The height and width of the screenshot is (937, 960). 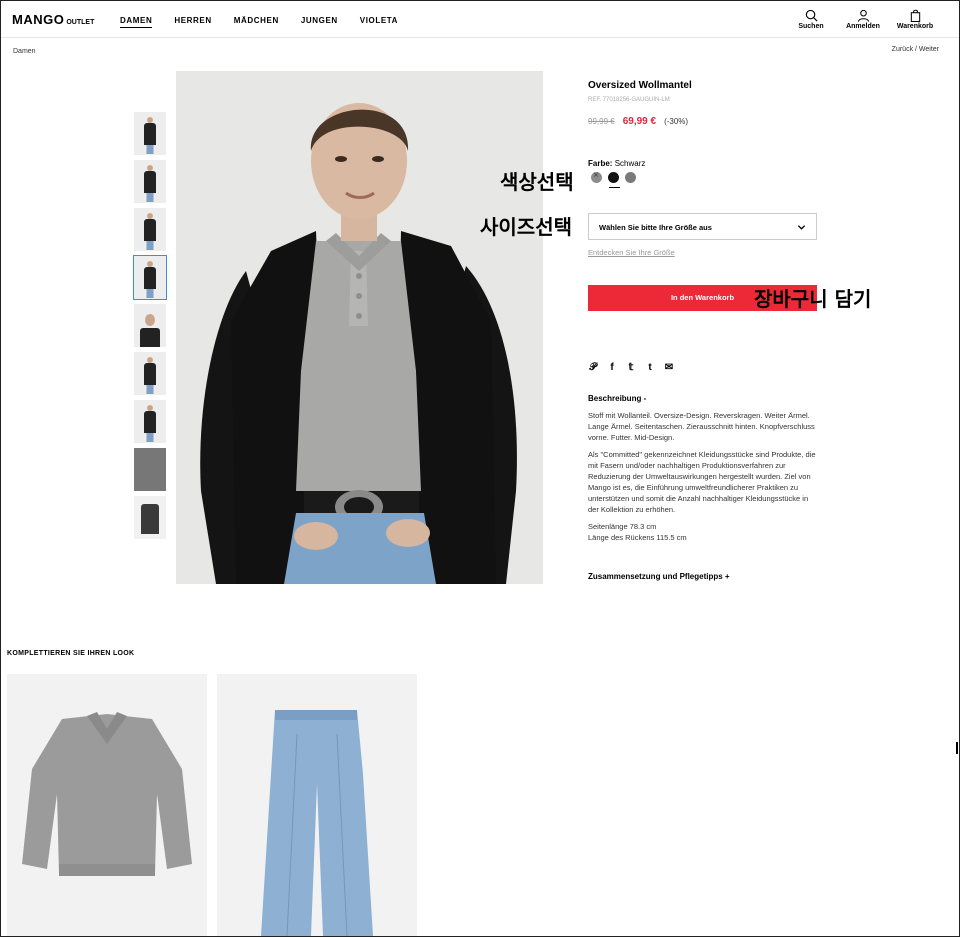 What do you see at coordinates (537, 182) in the screenshot?
I see `annotation-color-select: 색상선택` at bounding box center [537, 182].